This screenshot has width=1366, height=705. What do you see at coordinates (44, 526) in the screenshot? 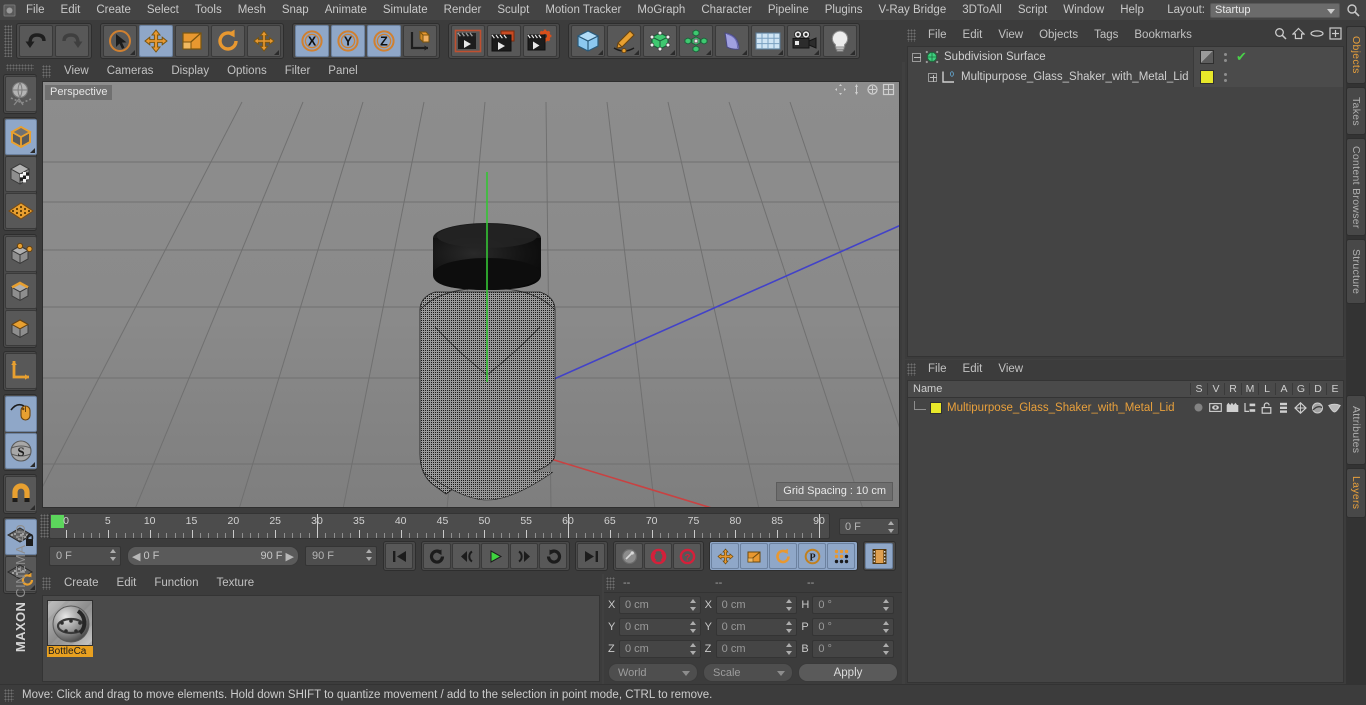
I see `timeline-grip` at bounding box center [44, 526].